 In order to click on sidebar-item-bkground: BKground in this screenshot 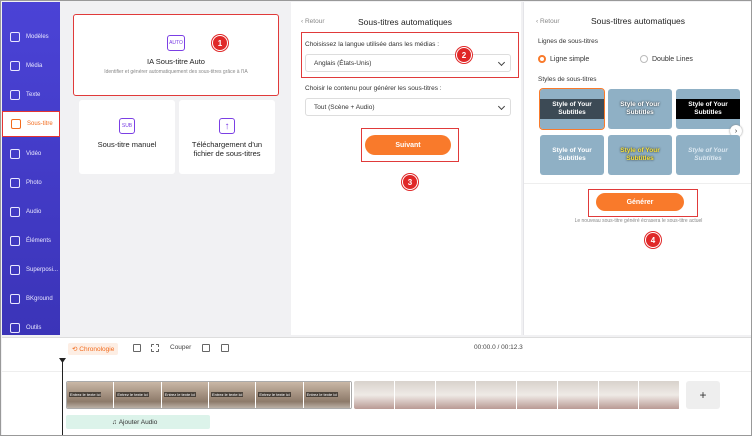, I will do `click(31, 299)`.